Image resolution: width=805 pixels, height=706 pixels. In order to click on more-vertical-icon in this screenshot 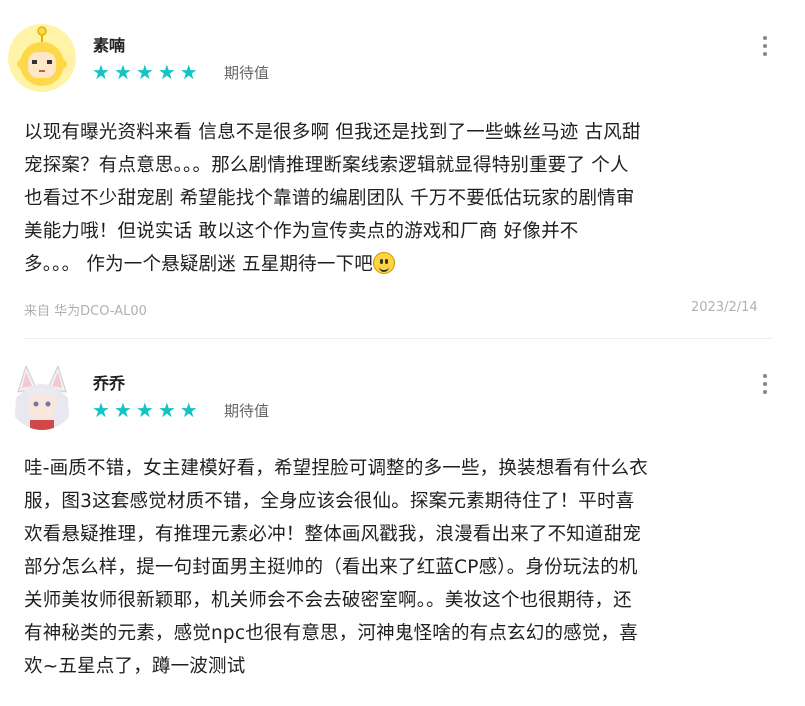, I will do `click(765, 384)`.